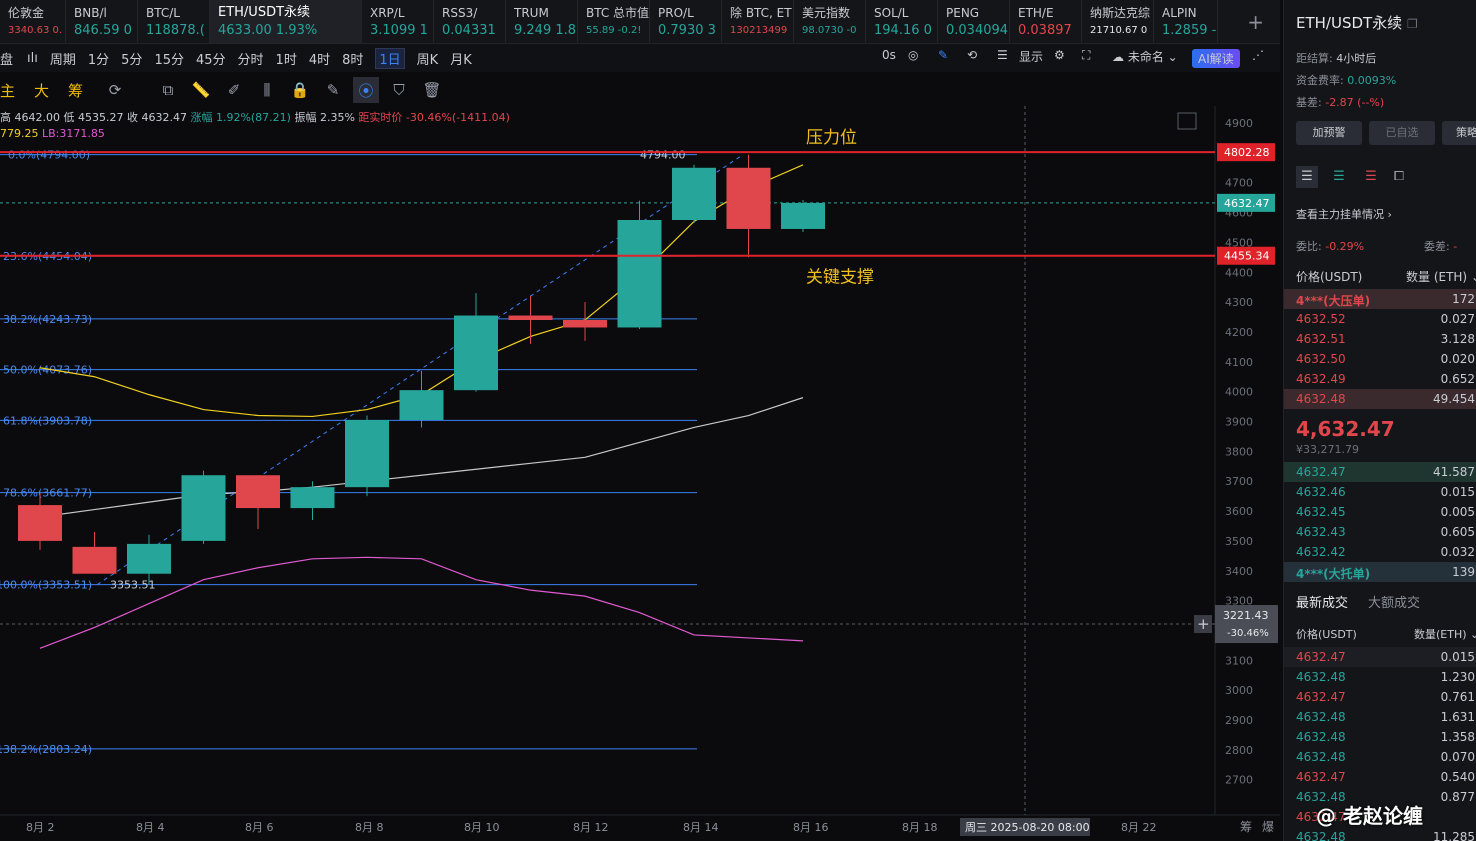  What do you see at coordinates (286, 21) in the screenshot?
I see `ticker-tab: ETH/USDT永续 4633.00 1.93%` at bounding box center [286, 21].